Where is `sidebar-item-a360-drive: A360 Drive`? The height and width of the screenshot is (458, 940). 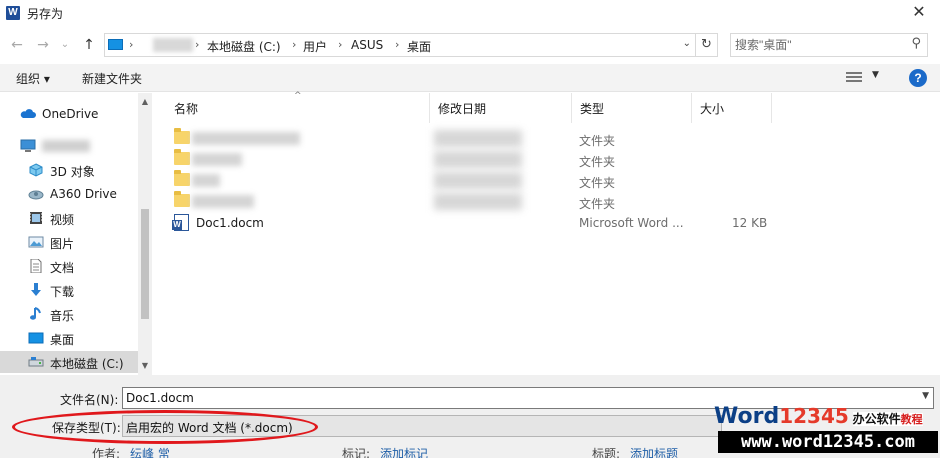 sidebar-item-a360-drive: A360 Drive is located at coordinates (69, 194).